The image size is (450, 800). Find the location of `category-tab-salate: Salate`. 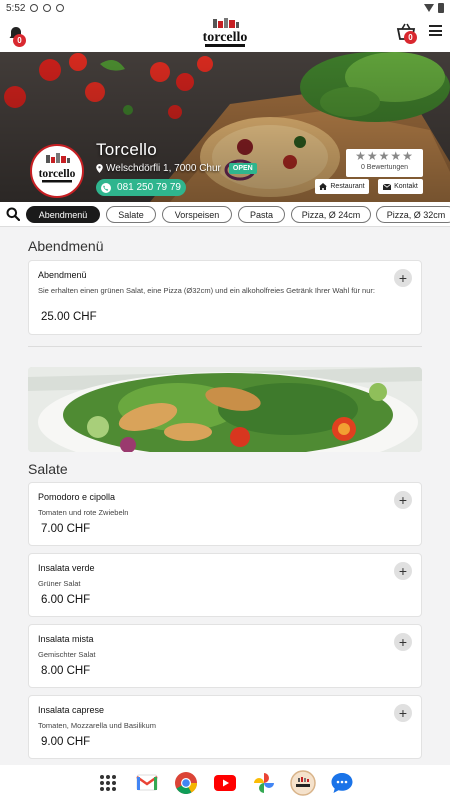

category-tab-salate: Salate is located at coordinates (131, 214).